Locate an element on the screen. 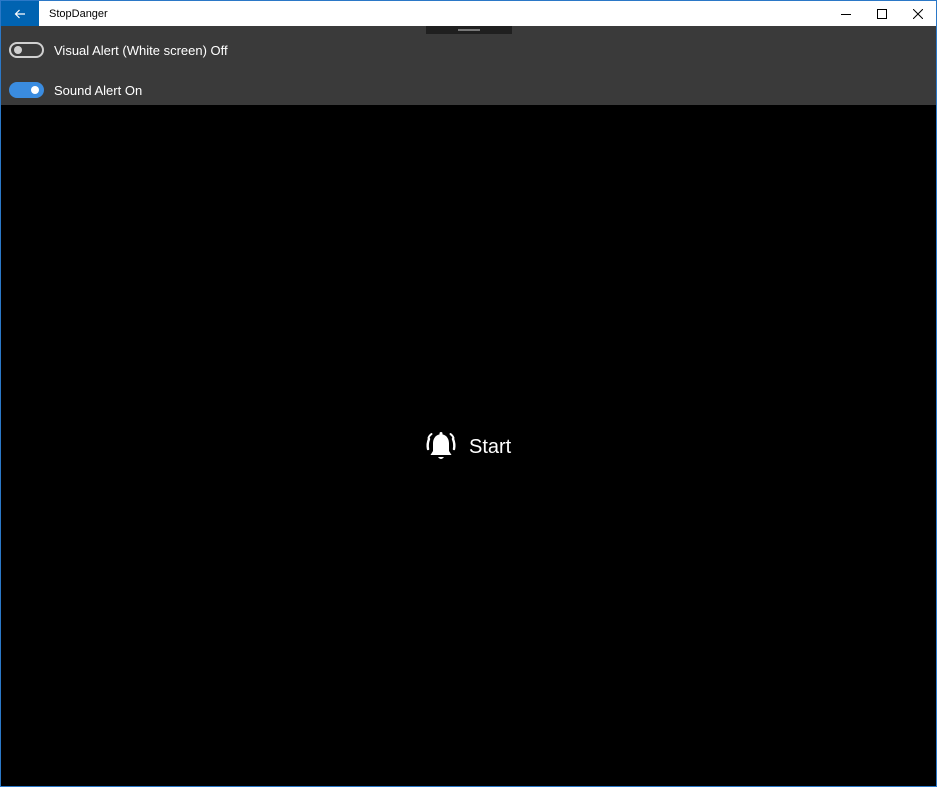  minimize-icon is located at coordinates (846, 14).